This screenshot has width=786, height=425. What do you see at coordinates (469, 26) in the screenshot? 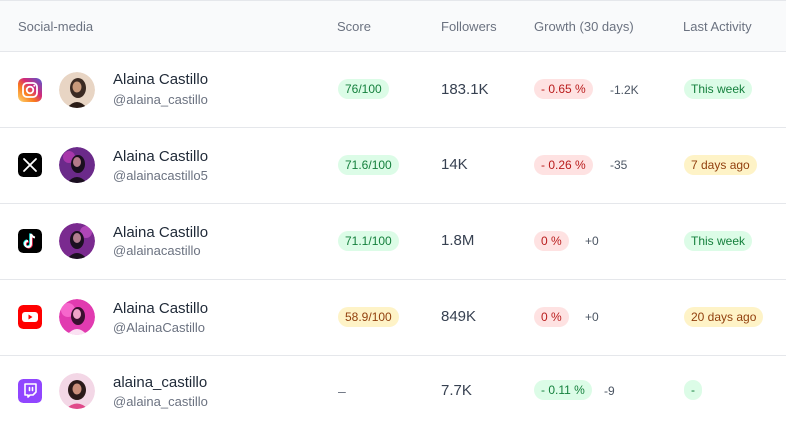
I see `header-followers: Followers` at bounding box center [469, 26].